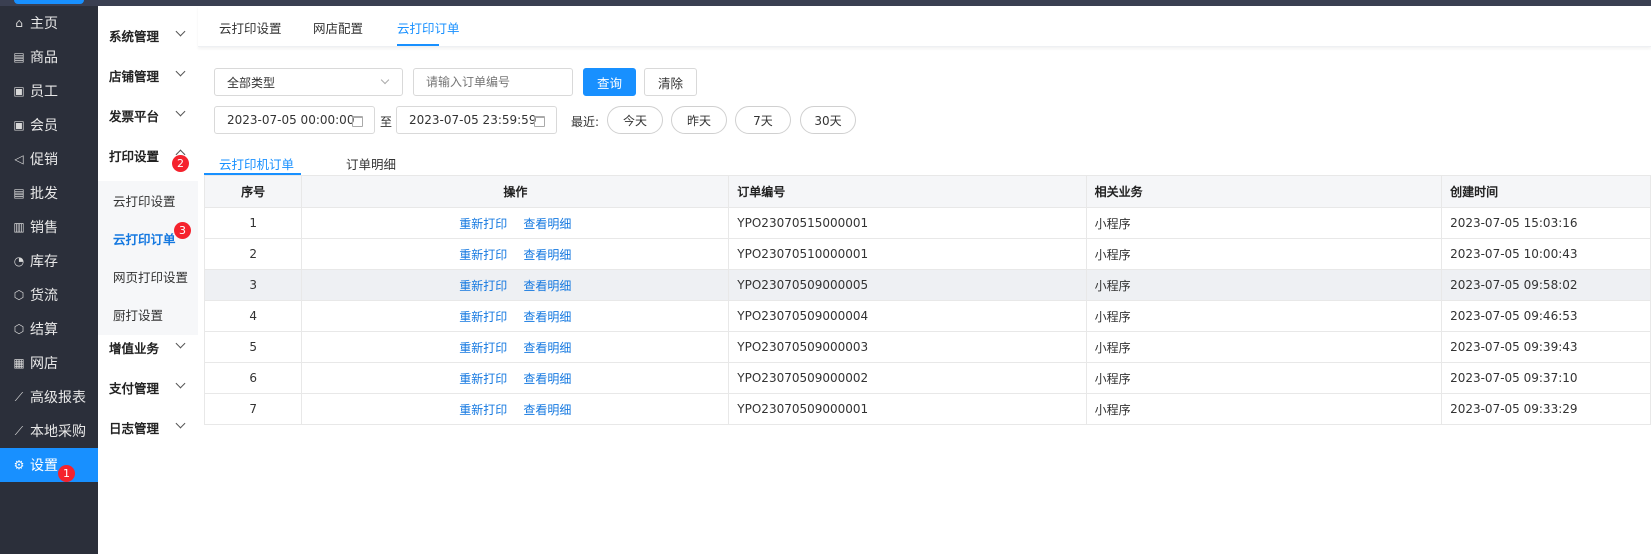 This screenshot has width=1651, height=554. I want to click on submenu-item-label: 云打印设置, so click(144, 201).